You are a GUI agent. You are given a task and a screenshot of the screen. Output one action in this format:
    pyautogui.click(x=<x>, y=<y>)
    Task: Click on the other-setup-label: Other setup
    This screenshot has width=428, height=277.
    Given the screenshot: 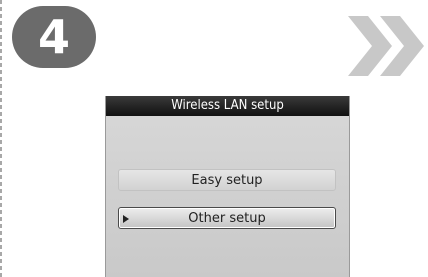 What is the action you would take?
    pyautogui.click(x=227, y=218)
    